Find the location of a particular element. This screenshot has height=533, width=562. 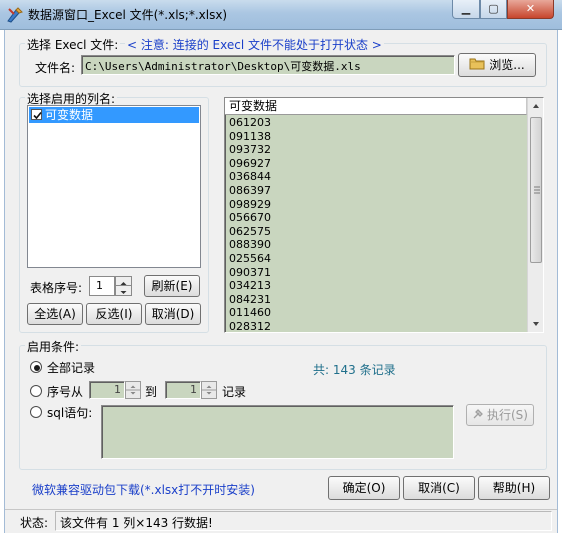

deselect-button: 取消(D) is located at coordinates (173, 314).